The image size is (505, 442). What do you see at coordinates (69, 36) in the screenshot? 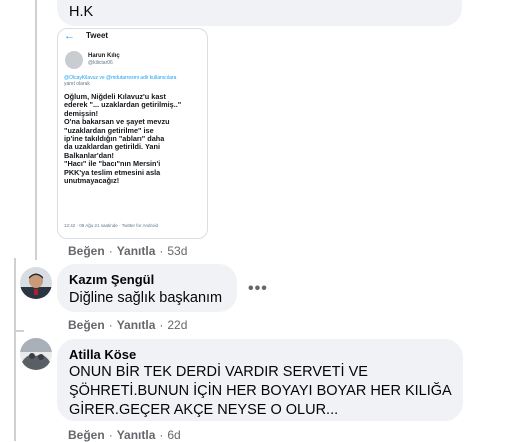
I see `back-arrow-icon: ←` at bounding box center [69, 36].